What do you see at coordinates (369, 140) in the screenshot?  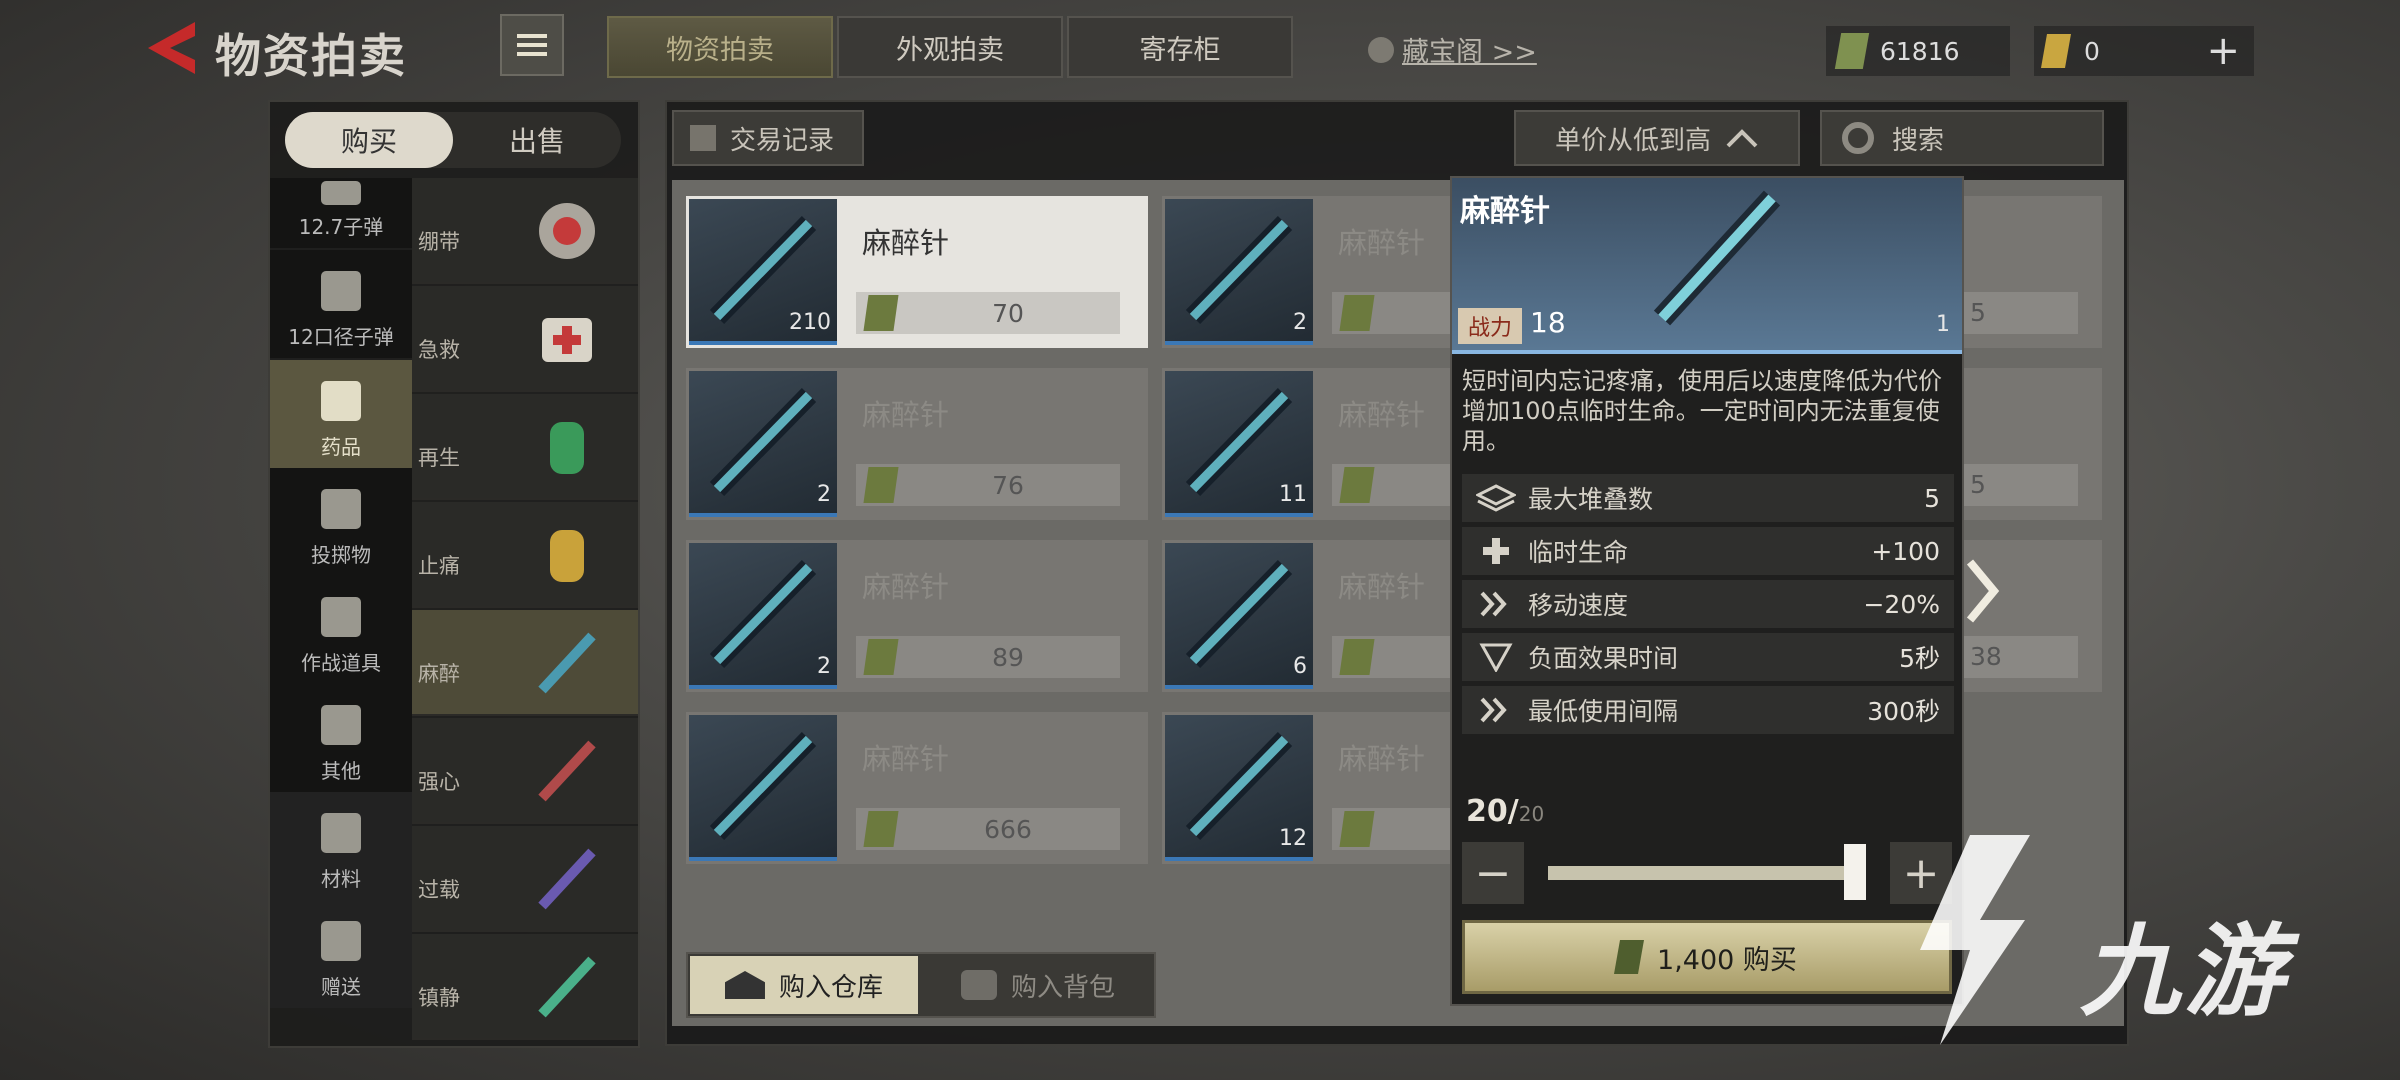 I see `buy-tab: 购买` at bounding box center [369, 140].